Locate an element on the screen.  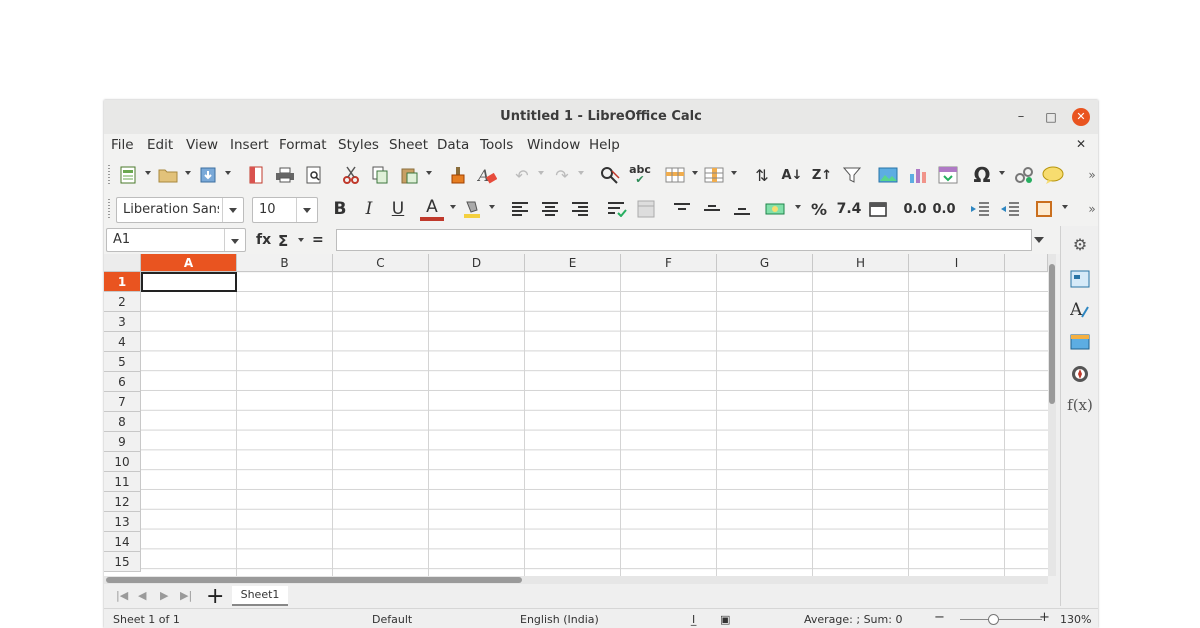
selection-summary: Average: ; Sum: 0 is located at coordinates (853, 619).